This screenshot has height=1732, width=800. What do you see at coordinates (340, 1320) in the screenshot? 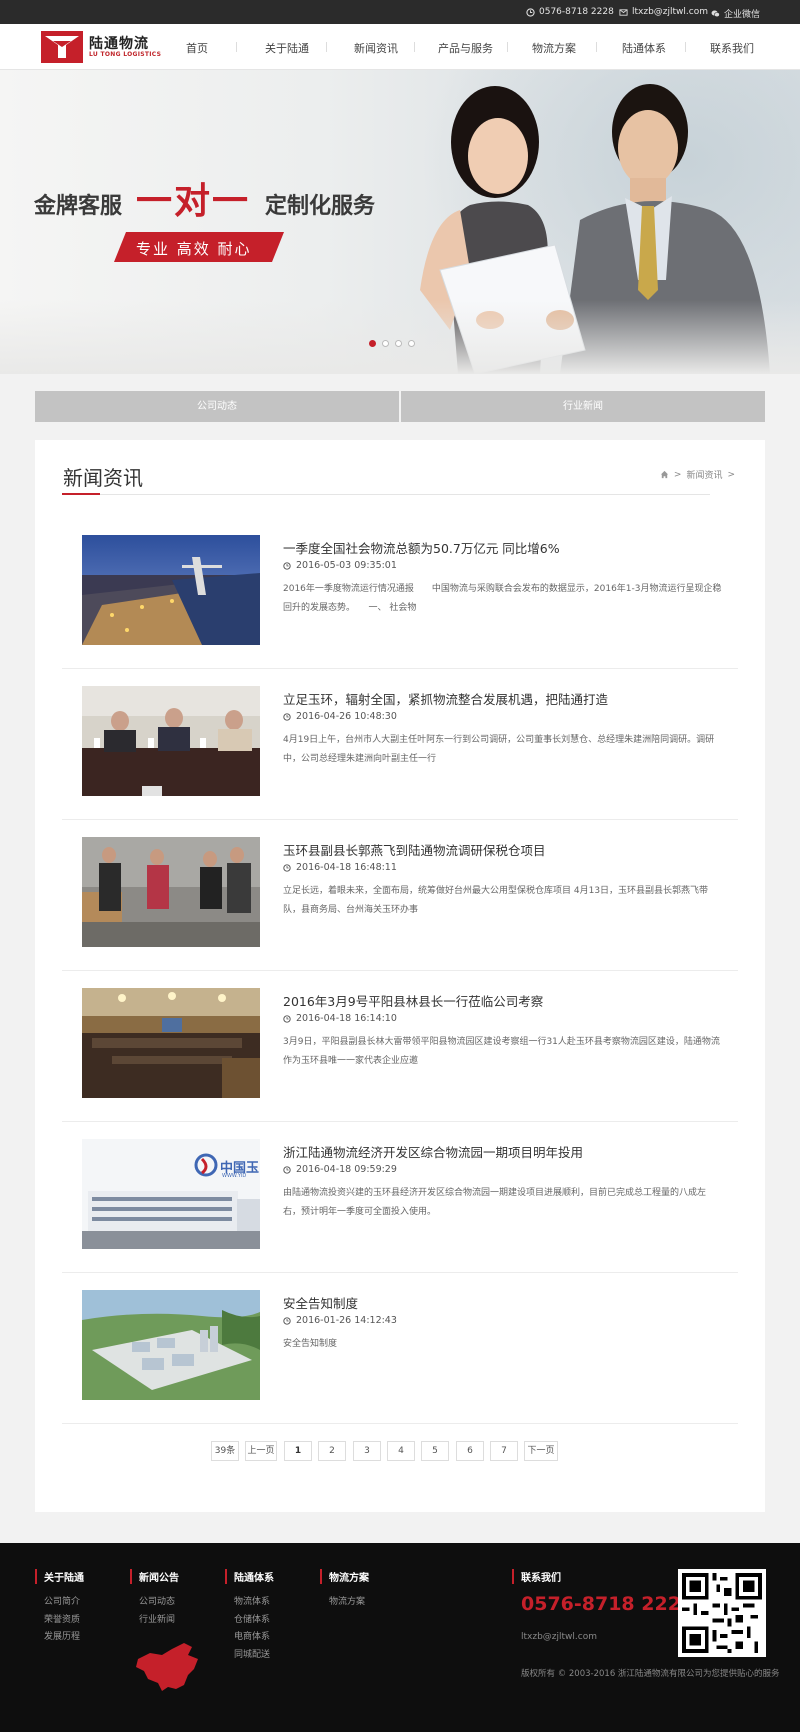
I see `news-date: 2016-01-26 14:12:43` at bounding box center [340, 1320].